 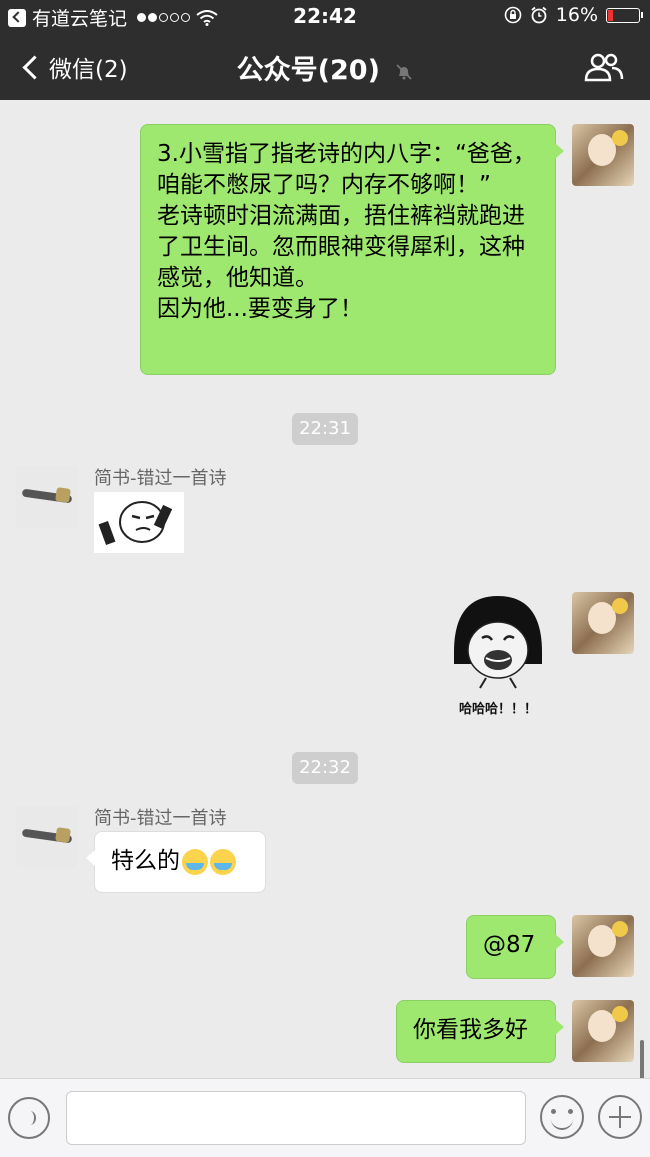 What do you see at coordinates (539, 15) in the screenshot?
I see `alarm-icon` at bounding box center [539, 15].